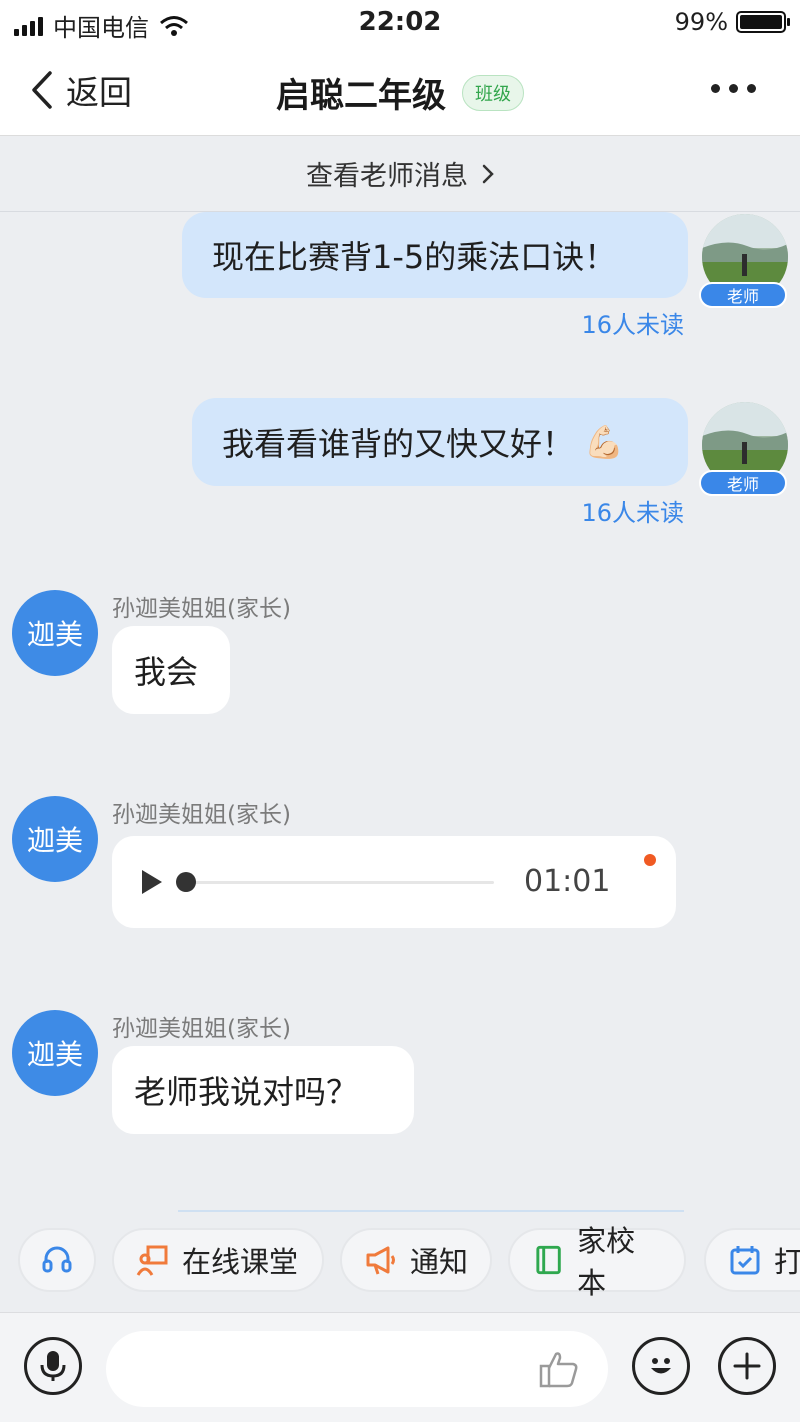  I want to click on input-bar, so click(400, 1367).